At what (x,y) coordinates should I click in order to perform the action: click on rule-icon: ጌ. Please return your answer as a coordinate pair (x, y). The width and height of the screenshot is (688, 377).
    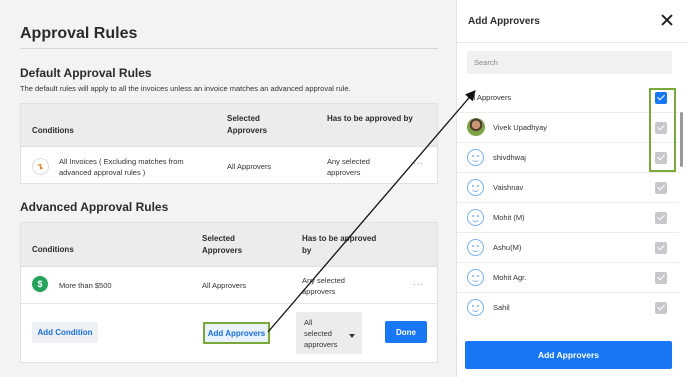
    Looking at the image, I should click on (40, 166).